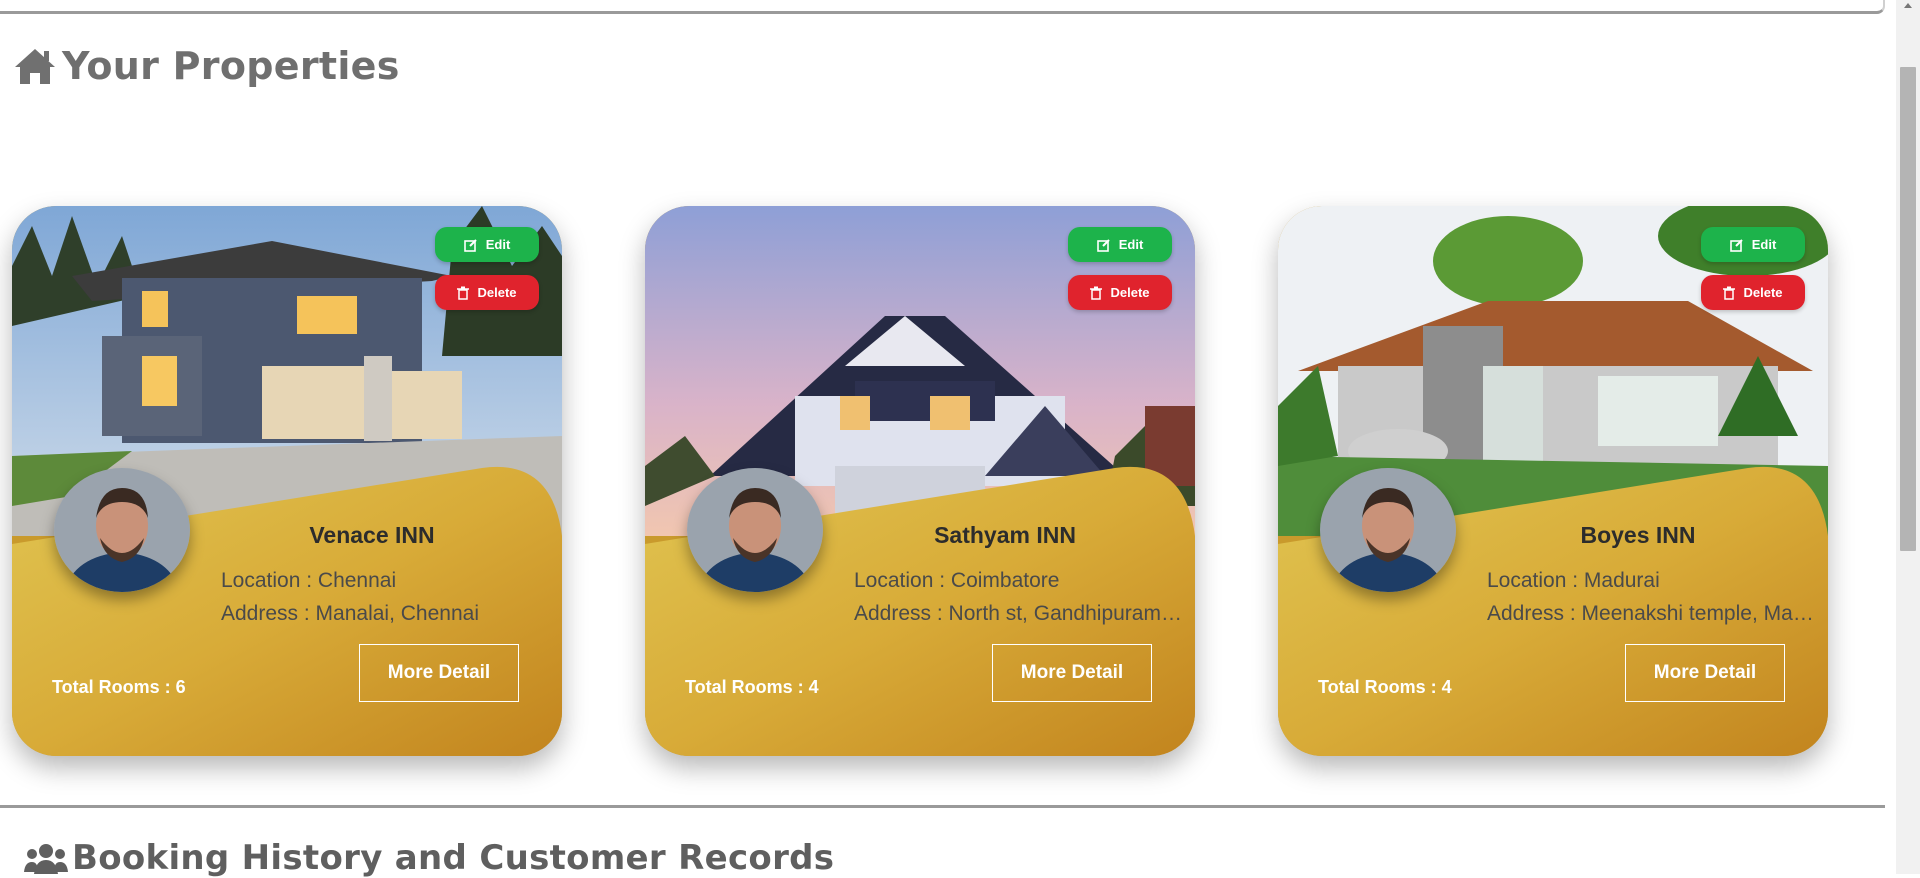 The image size is (1920, 878). What do you see at coordinates (372, 535) in the screenshot?
I see `property-name: Venace INN` at bounding box center [372, 535].